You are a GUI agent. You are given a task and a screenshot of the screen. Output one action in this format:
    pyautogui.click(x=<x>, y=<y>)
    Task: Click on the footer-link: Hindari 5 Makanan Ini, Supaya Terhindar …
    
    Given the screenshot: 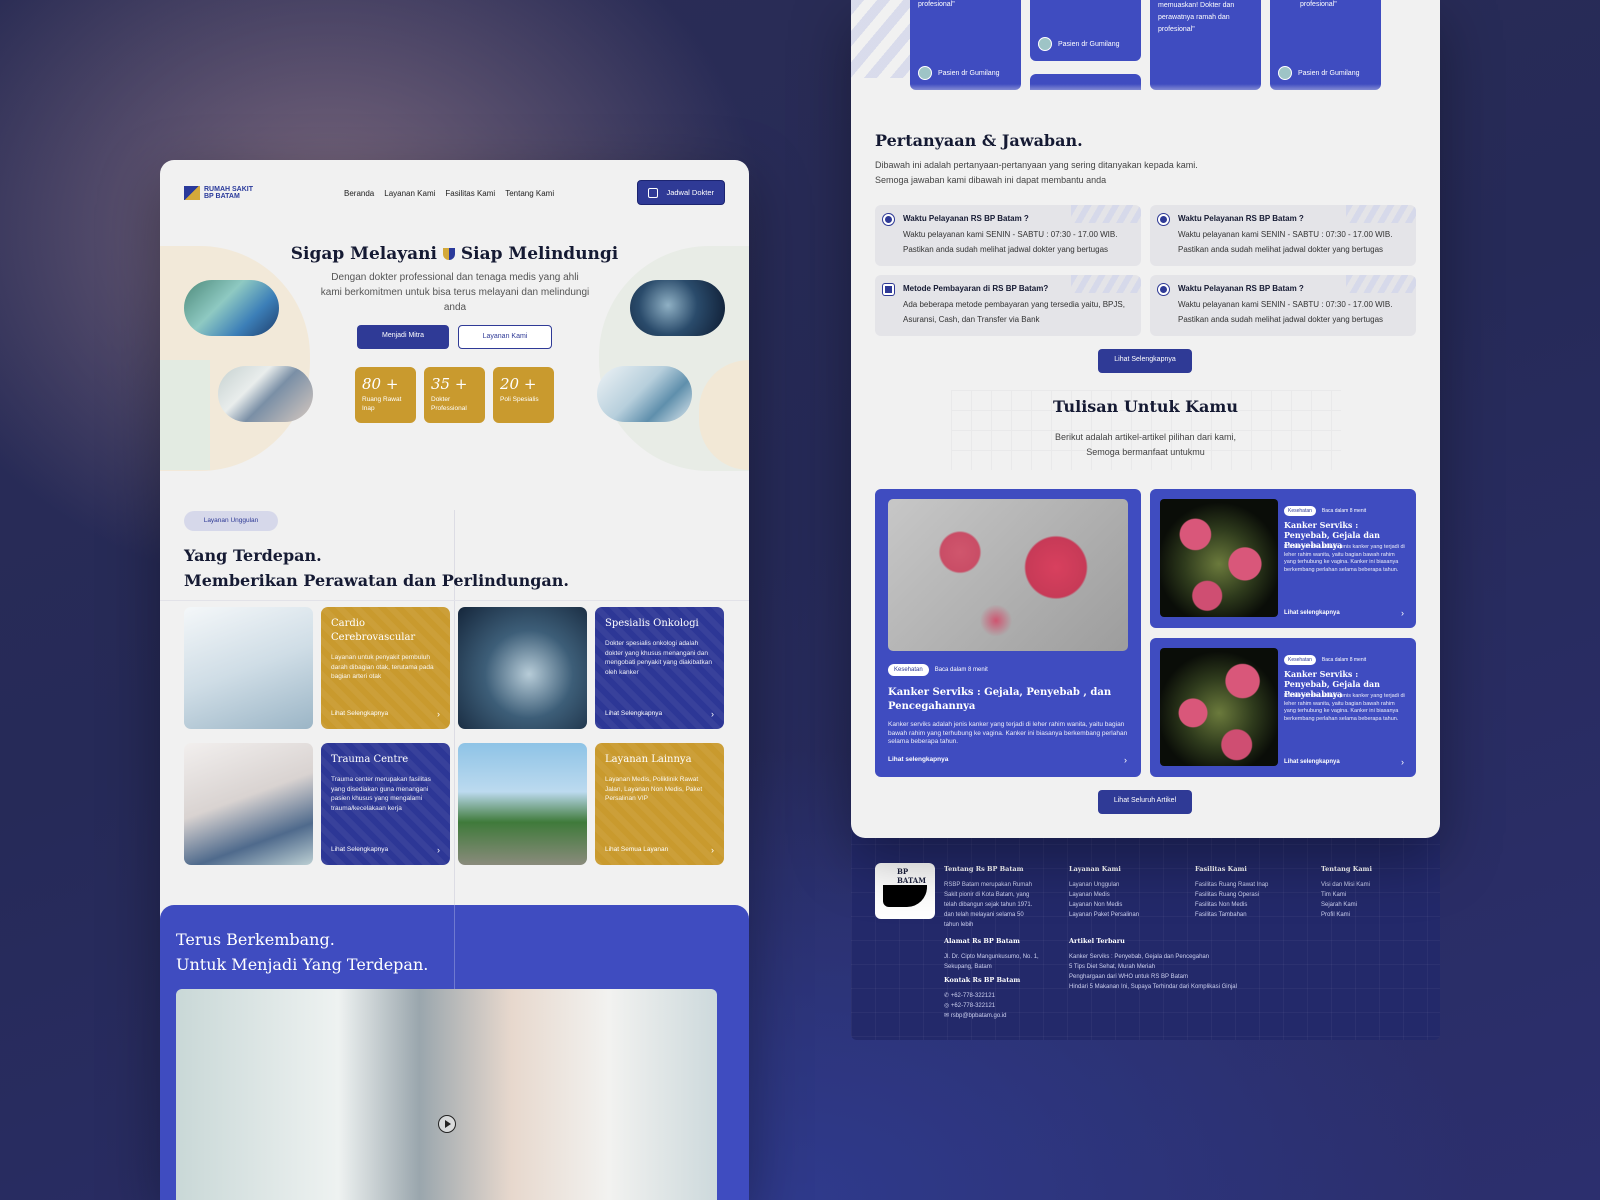 What is the action you would take?
    pyautogui.click(x=1164, y=987)
    